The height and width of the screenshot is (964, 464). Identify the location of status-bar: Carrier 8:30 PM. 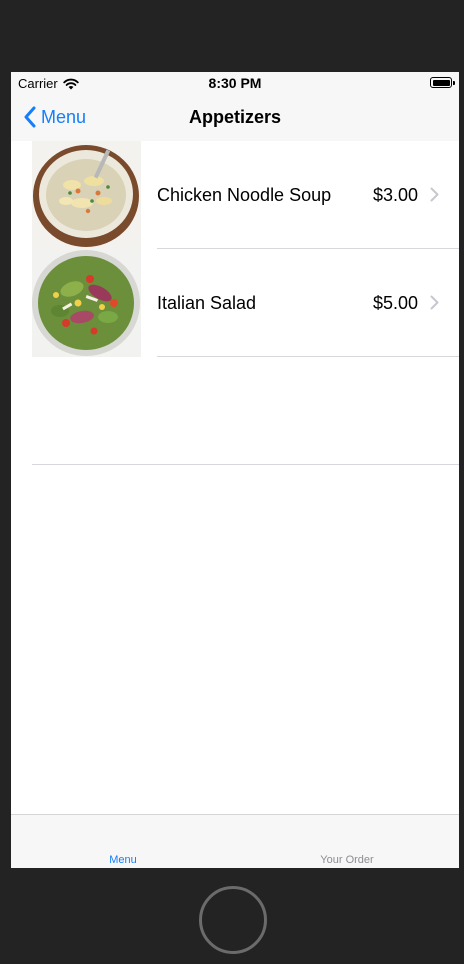
(235, 83).